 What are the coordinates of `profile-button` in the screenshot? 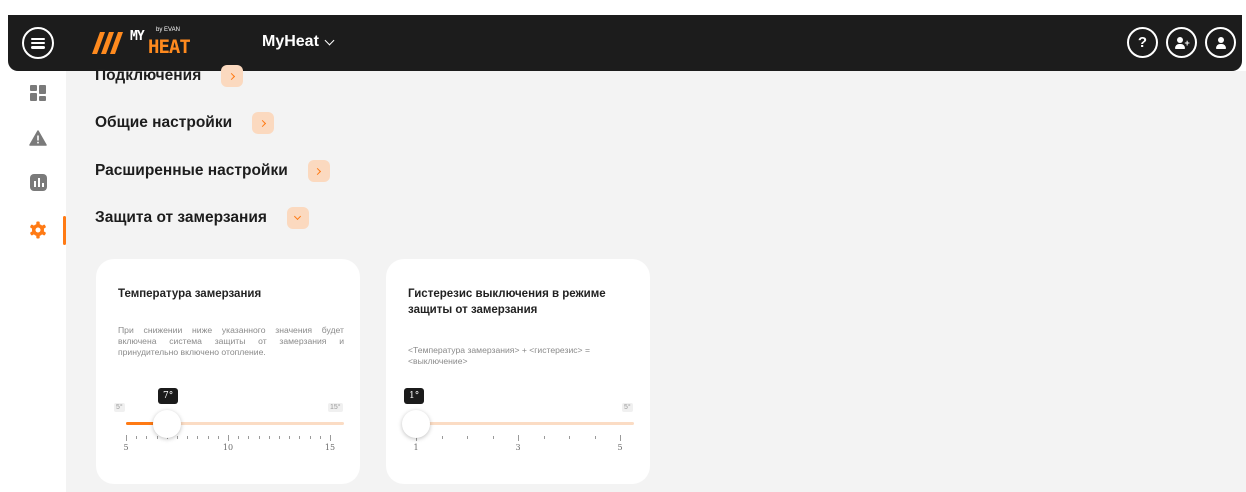 It's located at (1220, 42).